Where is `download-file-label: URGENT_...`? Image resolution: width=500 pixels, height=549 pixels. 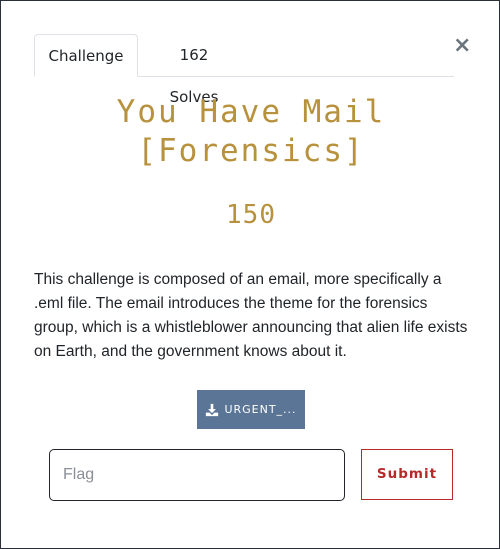
download-file-label: URGENT_... is located at coordinates (260, 409).